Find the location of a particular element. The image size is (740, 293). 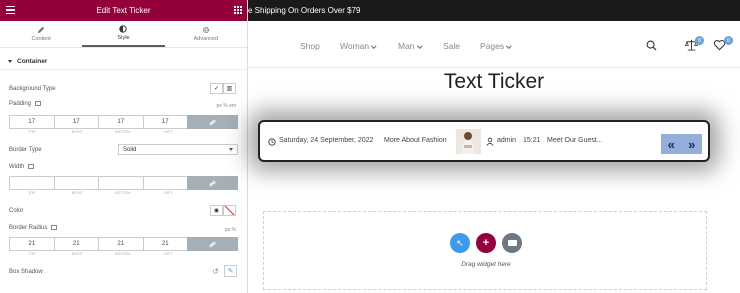

search-icon is located at coordinates (651, 45).